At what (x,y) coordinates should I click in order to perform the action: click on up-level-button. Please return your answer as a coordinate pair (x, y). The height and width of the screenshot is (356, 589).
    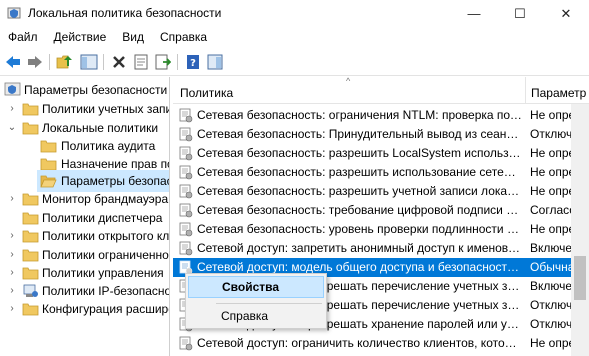
    Looking at the image, I should click on (65, 62).